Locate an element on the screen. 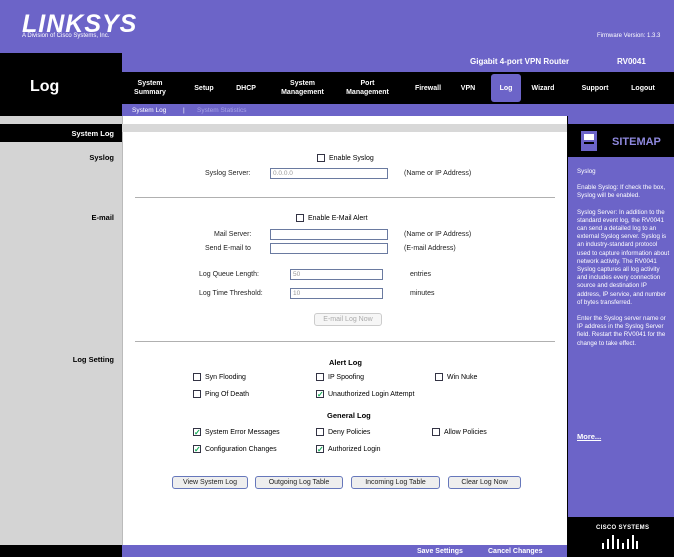  system-error-row: System Error Messages is located at coordinates (236, 432).